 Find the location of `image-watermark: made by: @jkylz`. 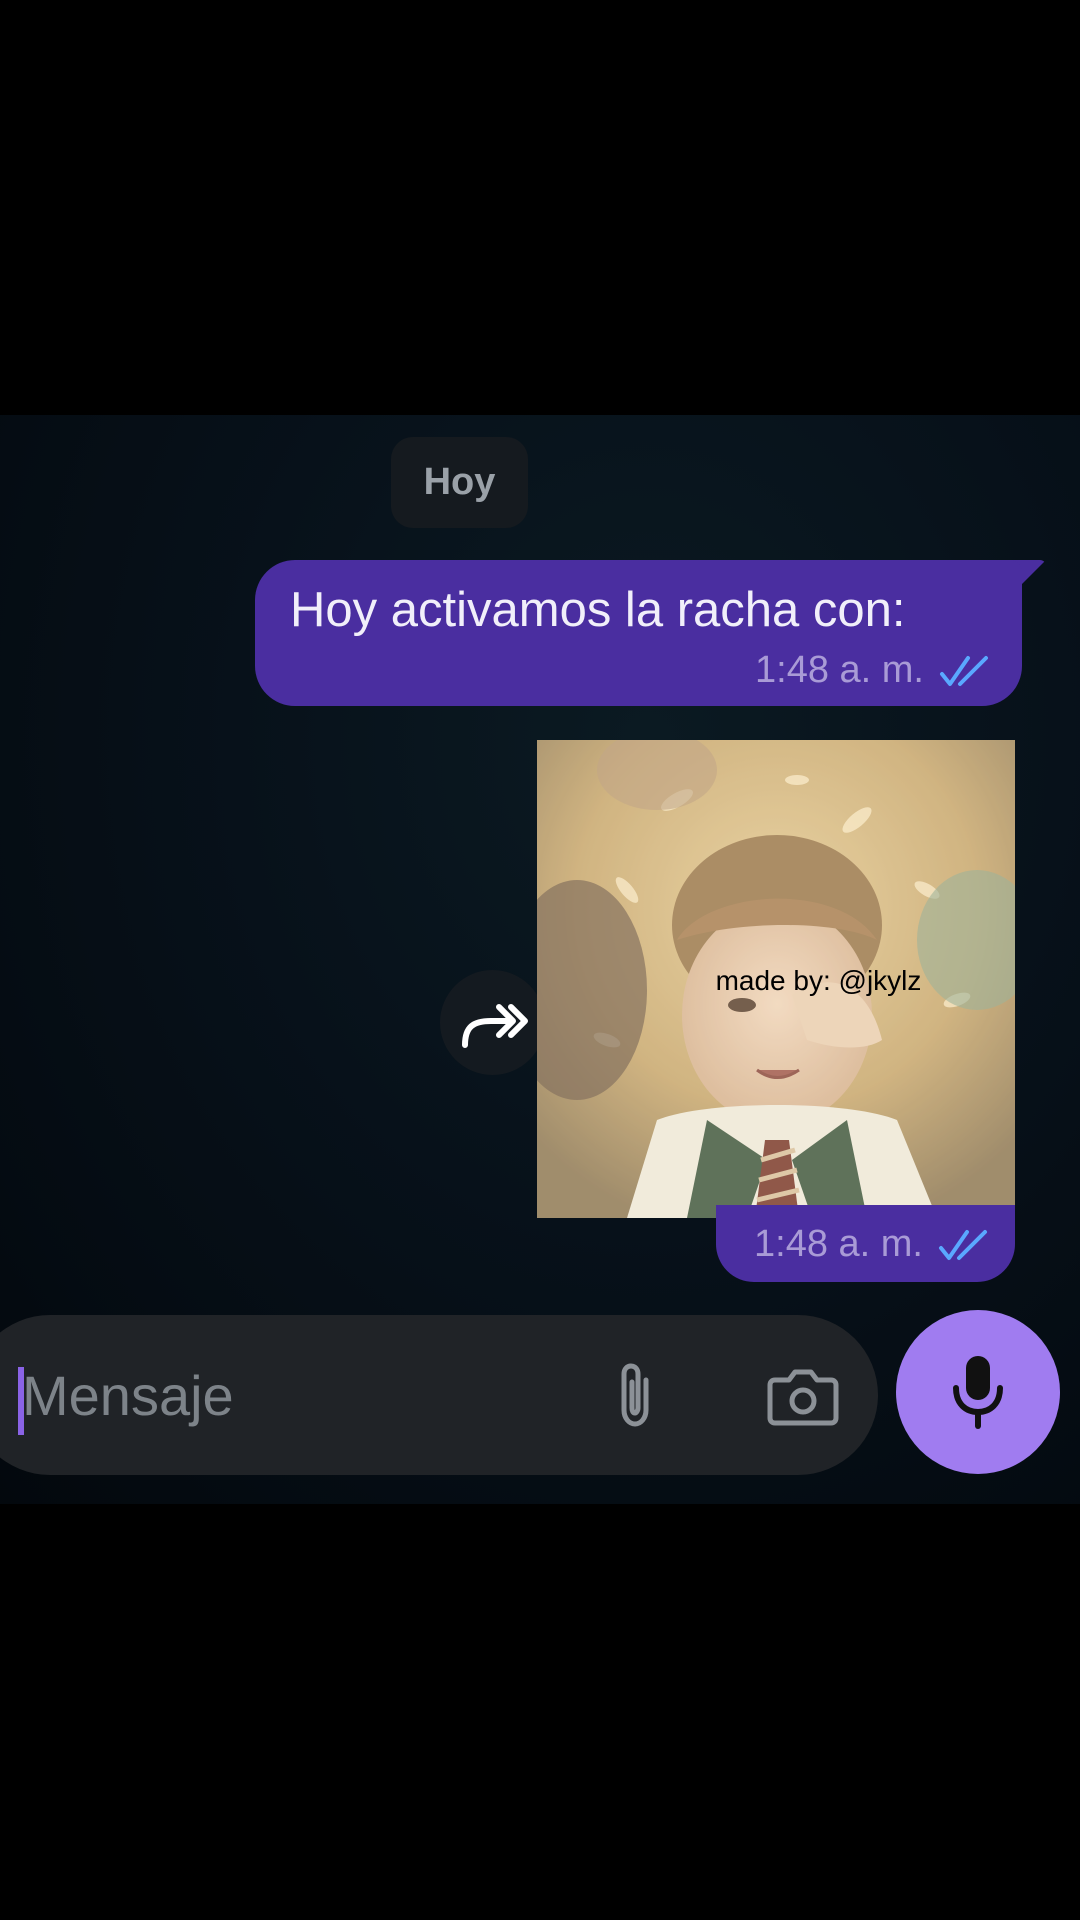

image-watermark: made by: @jkylz is located at coordinates (818, 980).